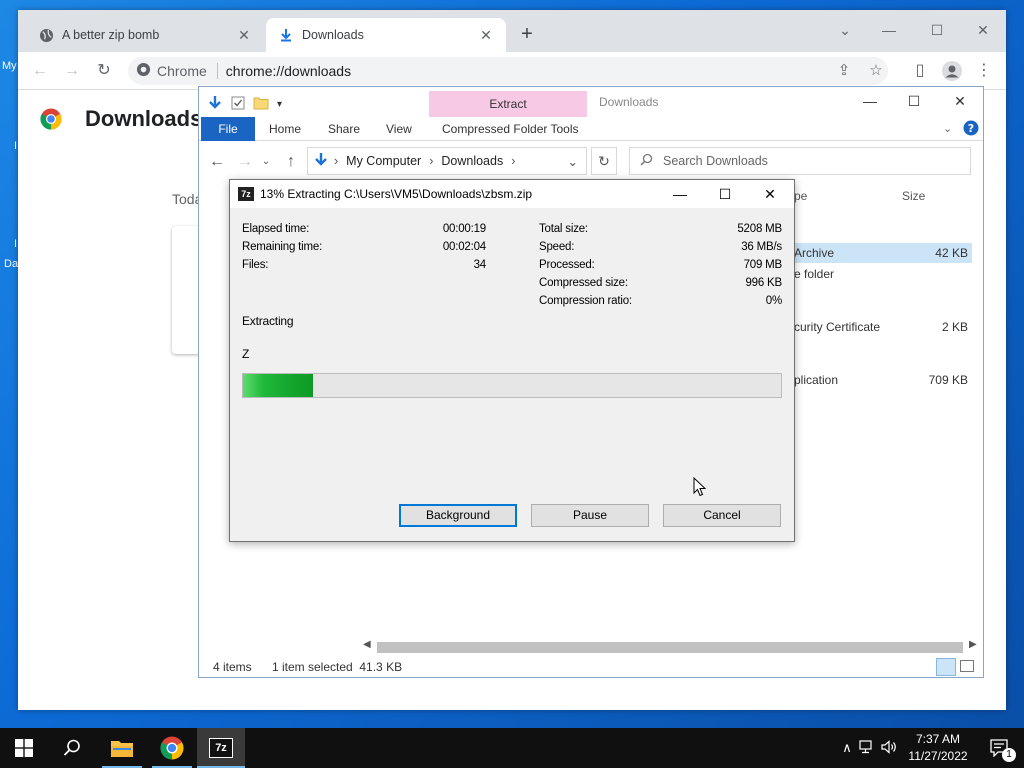 Image resolution: width=1024 pixels, height=768 pixels. Describe the element at coordinates (344, 129) in the screenshot. I see `ribbon-tab-share: Share` at that location.